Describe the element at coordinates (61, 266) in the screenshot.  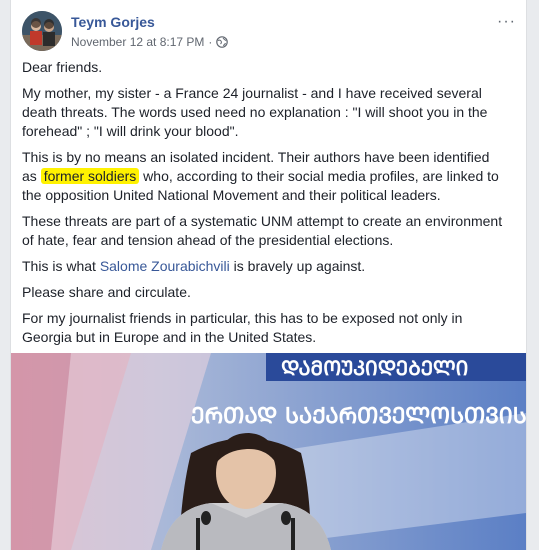
I see `paragraph-bravely-text-1: This is what` at that location.